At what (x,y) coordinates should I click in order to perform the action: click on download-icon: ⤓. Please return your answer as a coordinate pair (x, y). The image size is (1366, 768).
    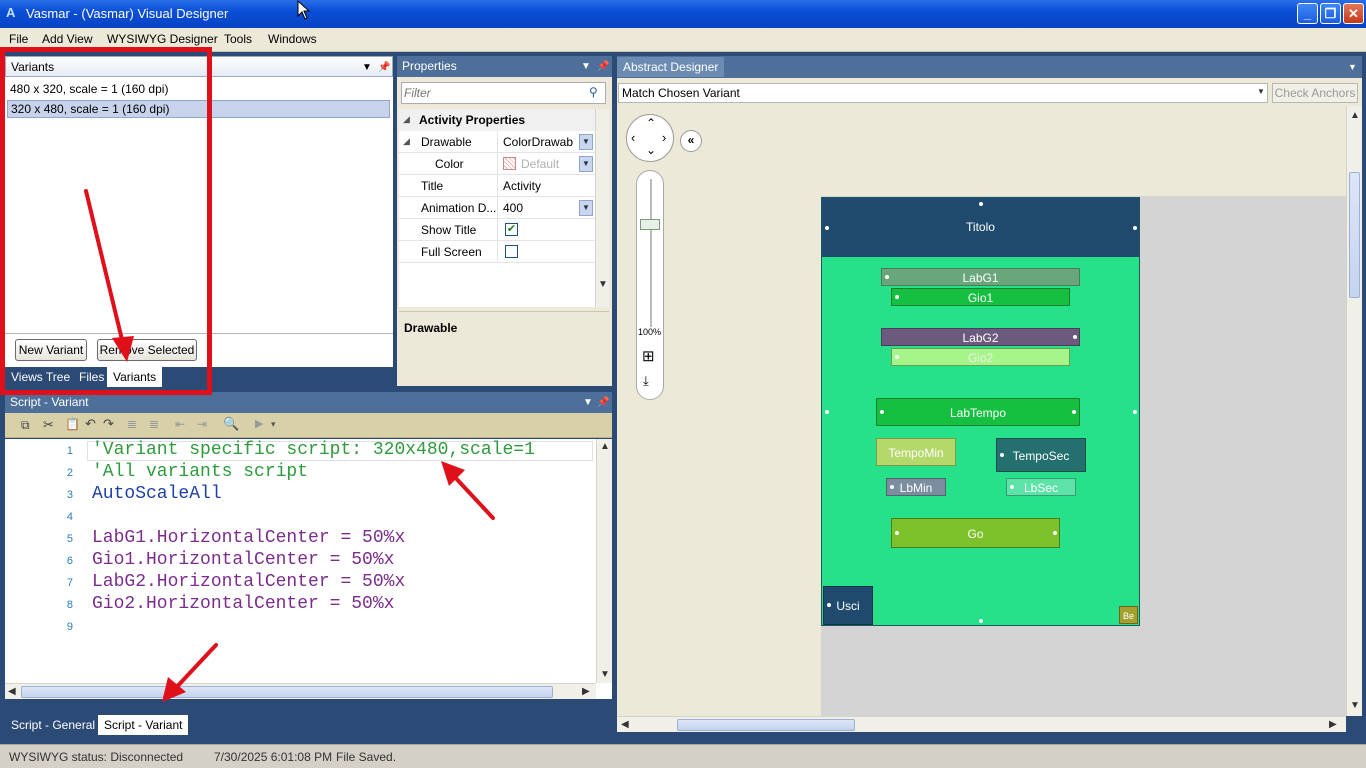
    Looking at the image, I should click on (646, 381).